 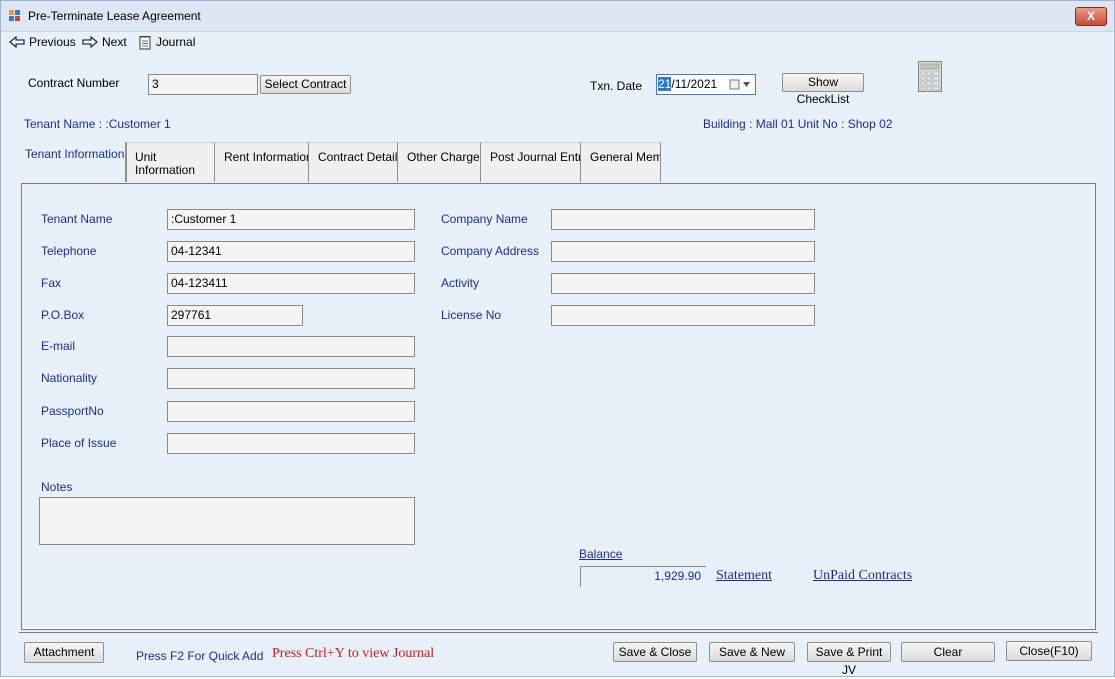 I want to click on tab-general-memo: General Memo, so click(x=621, y=162).